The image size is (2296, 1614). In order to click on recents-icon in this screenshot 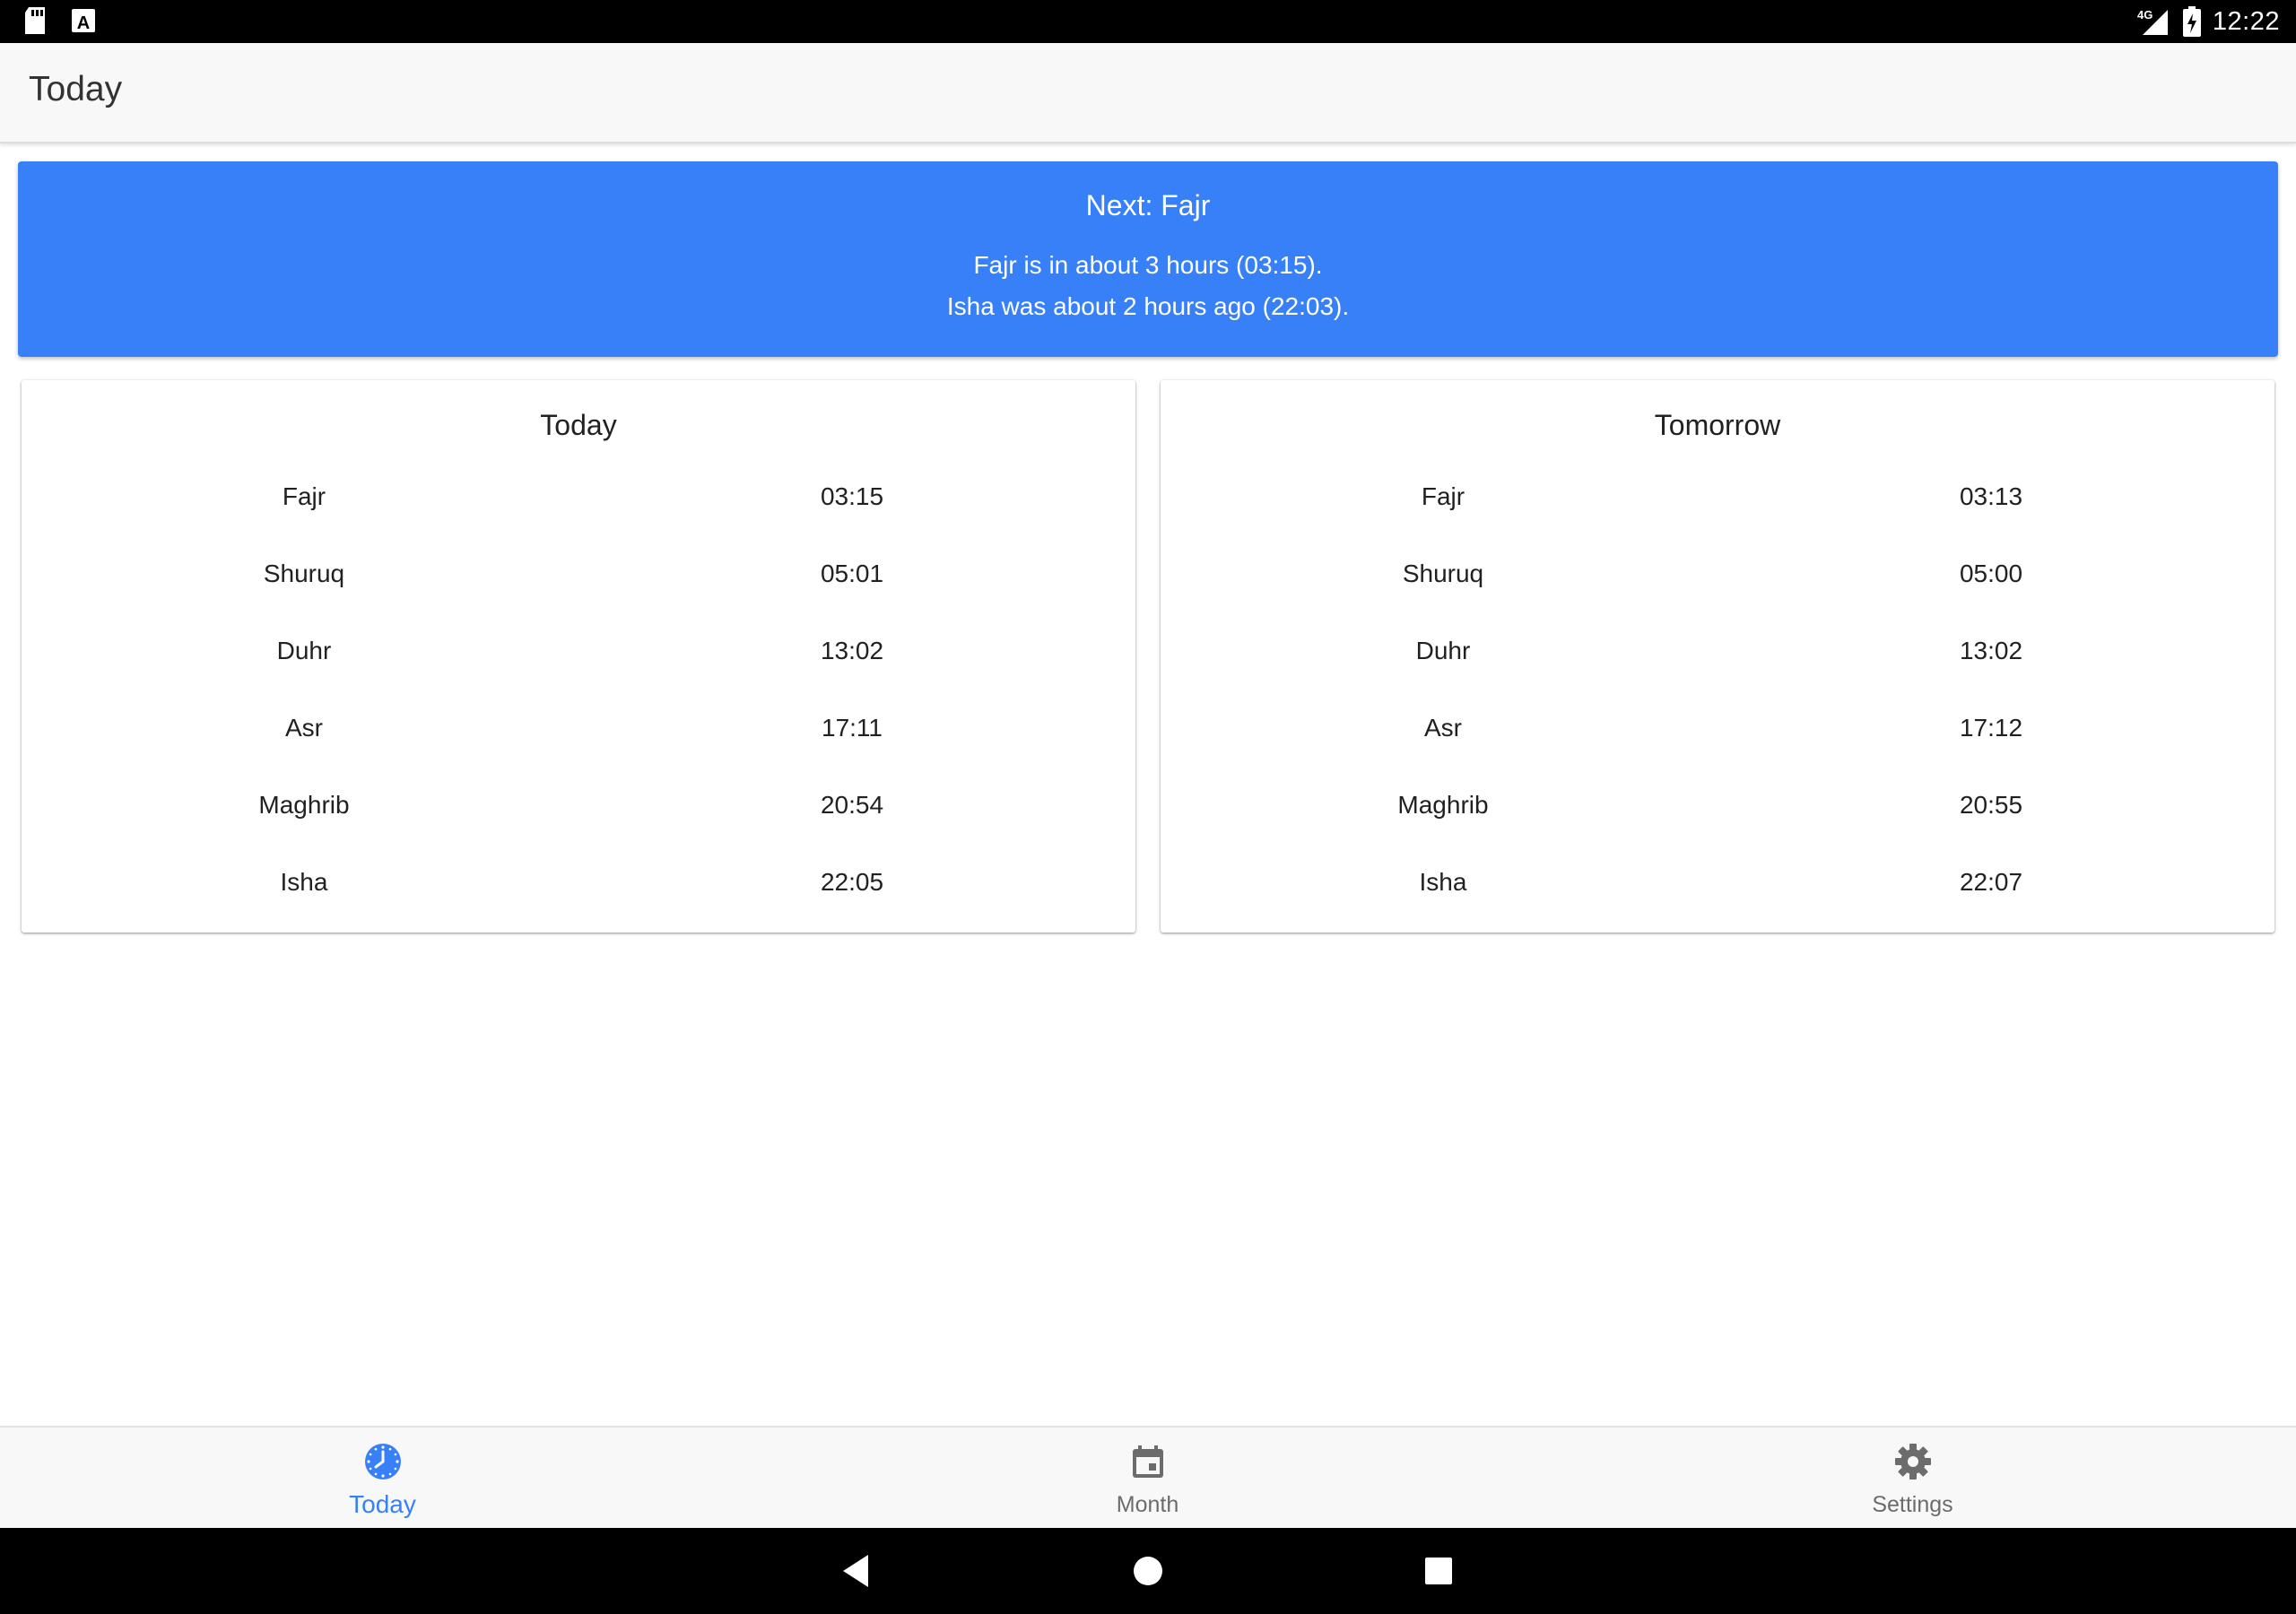, I will do `click(1438, 1570)`.